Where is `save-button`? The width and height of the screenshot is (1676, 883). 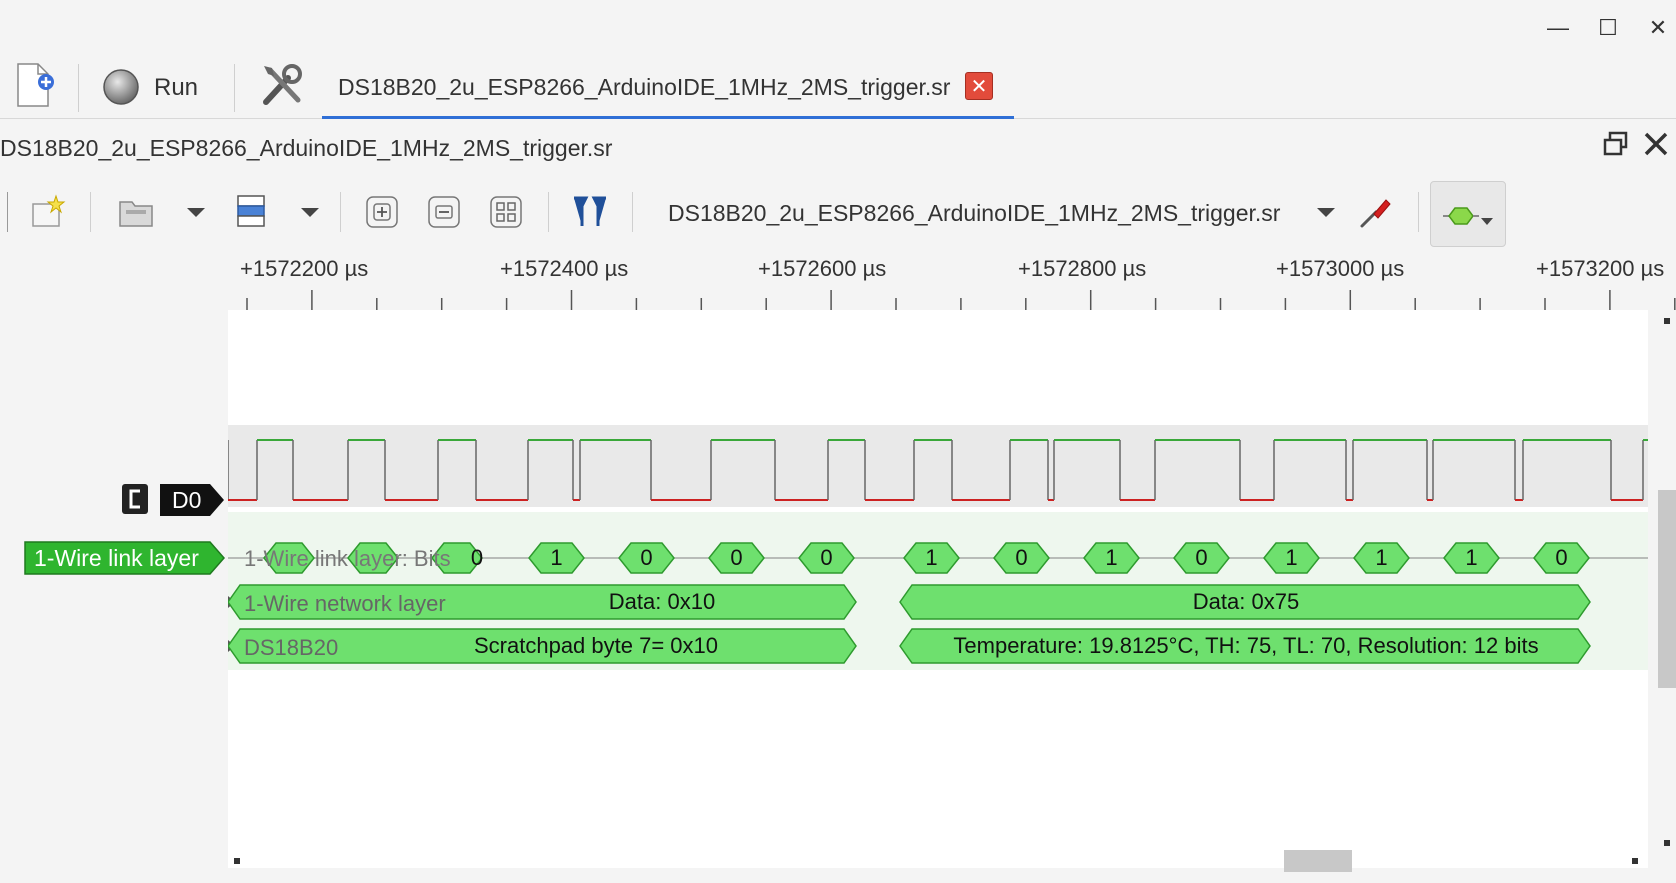 save-button is located at coordinates (252, 212).